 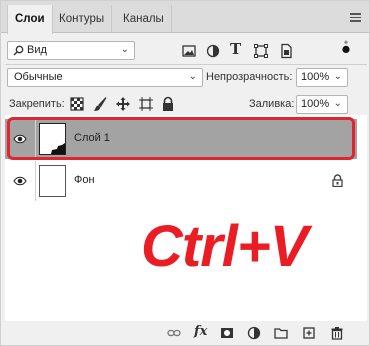 I want to click on filter-type-icon: T, so click(x=235, y=49).